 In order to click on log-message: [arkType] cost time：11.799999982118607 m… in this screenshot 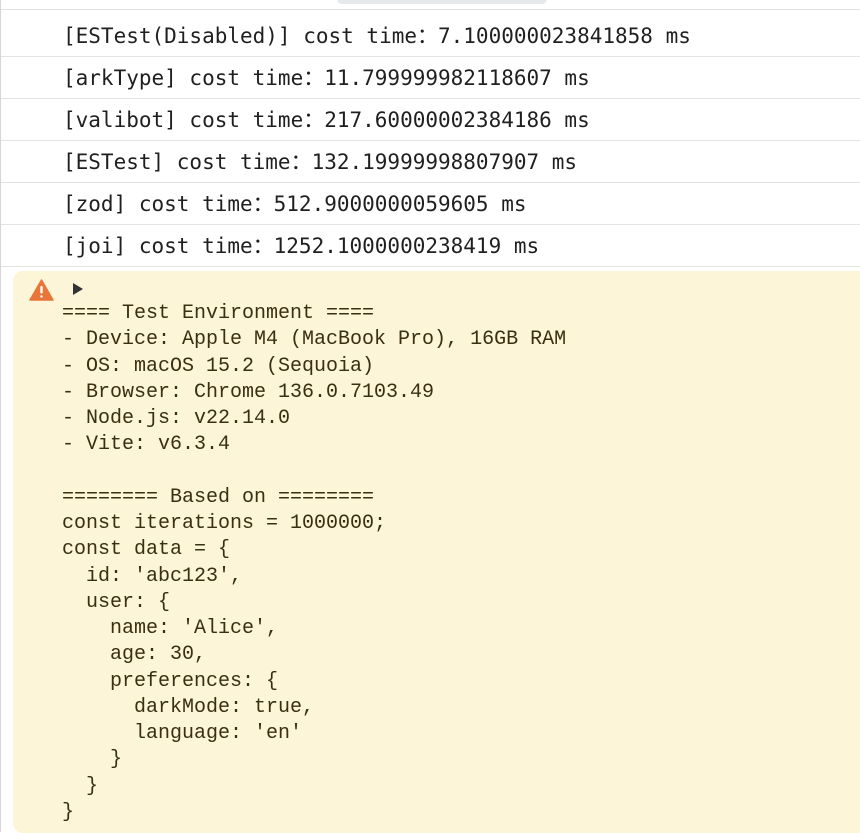, I will do `click(326, 78)`.